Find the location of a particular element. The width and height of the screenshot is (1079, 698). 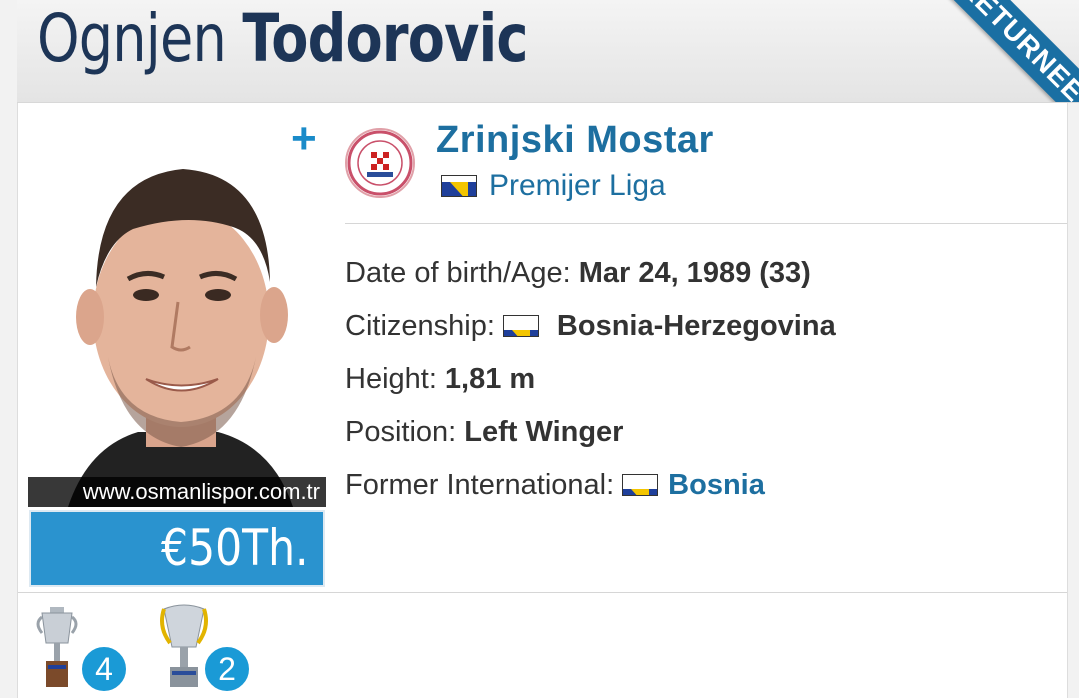

player-last-name: Todorovic is located at coordinates (385, 38).